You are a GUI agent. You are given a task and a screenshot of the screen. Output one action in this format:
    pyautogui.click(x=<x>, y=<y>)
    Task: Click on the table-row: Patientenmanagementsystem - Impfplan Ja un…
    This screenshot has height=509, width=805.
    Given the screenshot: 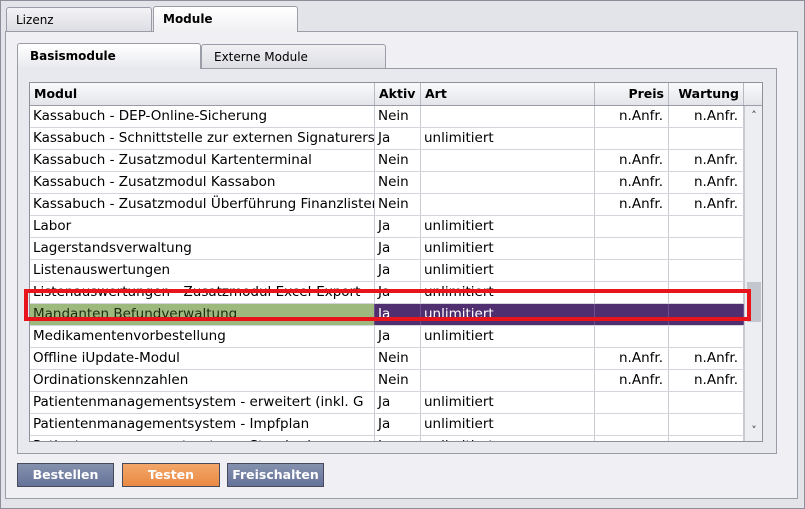 What is the action you would take?
    pyautogui.click(x=387, y=425)
    